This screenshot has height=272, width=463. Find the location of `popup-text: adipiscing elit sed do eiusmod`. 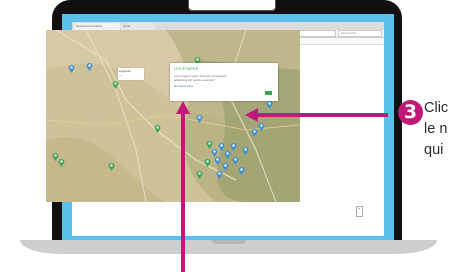

popup-text: adipiscing elit sed do eiusmod is located at coordinates (194, 80).